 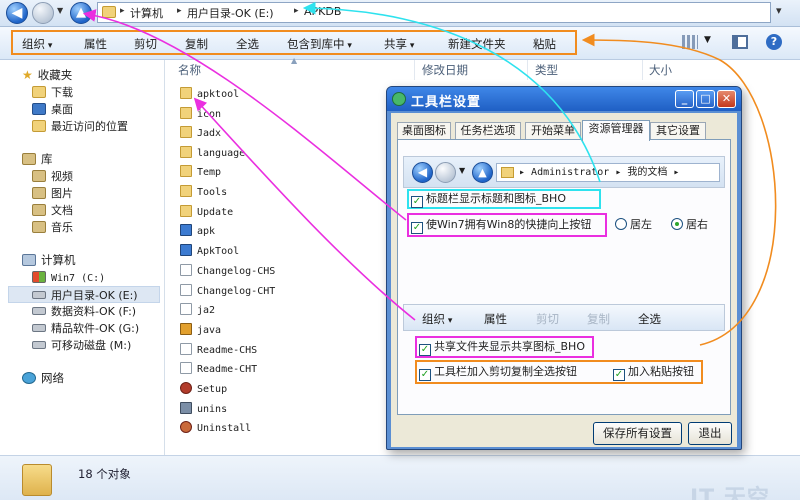 I want to click on align-right-radio: 居右, so click(x=689, y=225).